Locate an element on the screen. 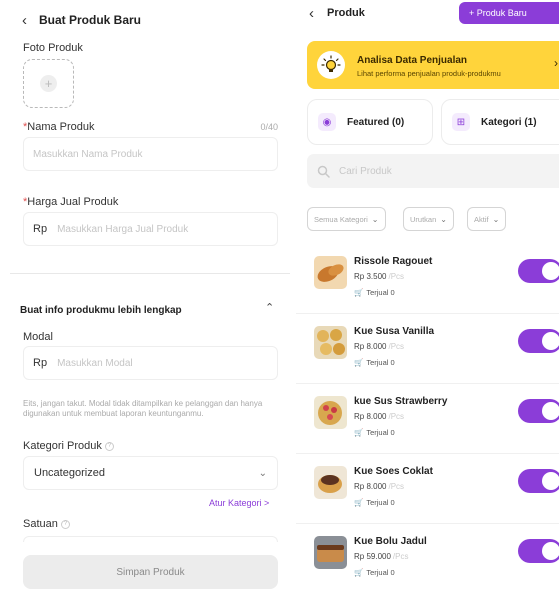 This screenshot has height=590, width=559. product-price: Rp 3.500/Pcs is located at coordinates (379, 276).